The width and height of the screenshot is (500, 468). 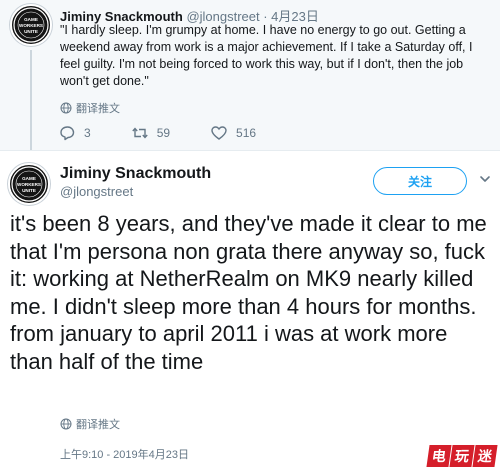 I want to click on chevron-down-icon, so click(x=485, y=179).